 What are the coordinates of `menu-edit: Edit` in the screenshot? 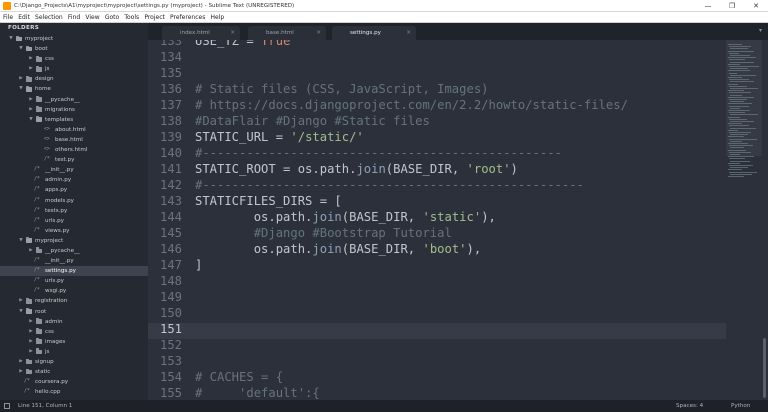 It's located at (24, 17).